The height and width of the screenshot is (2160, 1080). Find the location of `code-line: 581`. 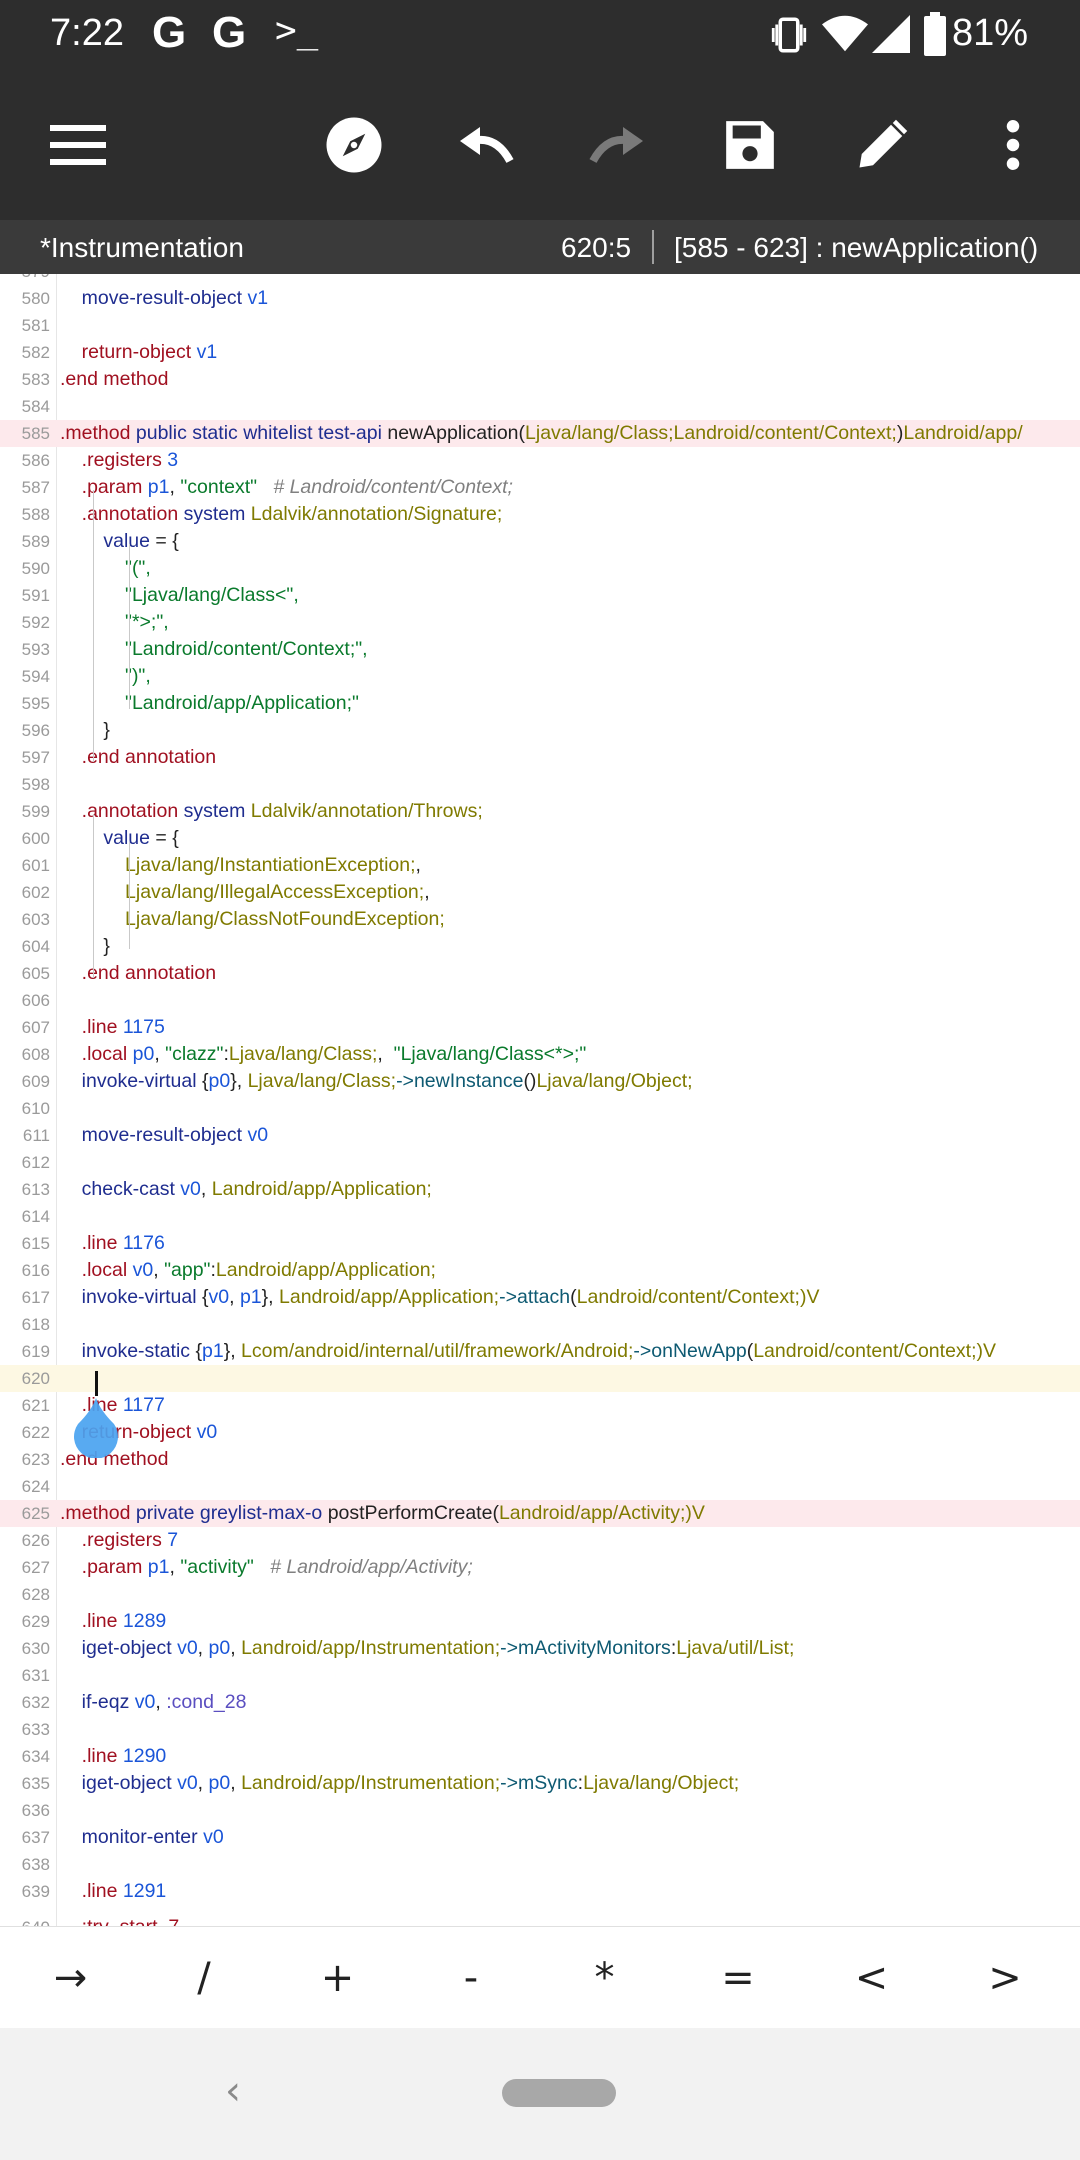

code-line: 581 is located at coordinates (540, 325).